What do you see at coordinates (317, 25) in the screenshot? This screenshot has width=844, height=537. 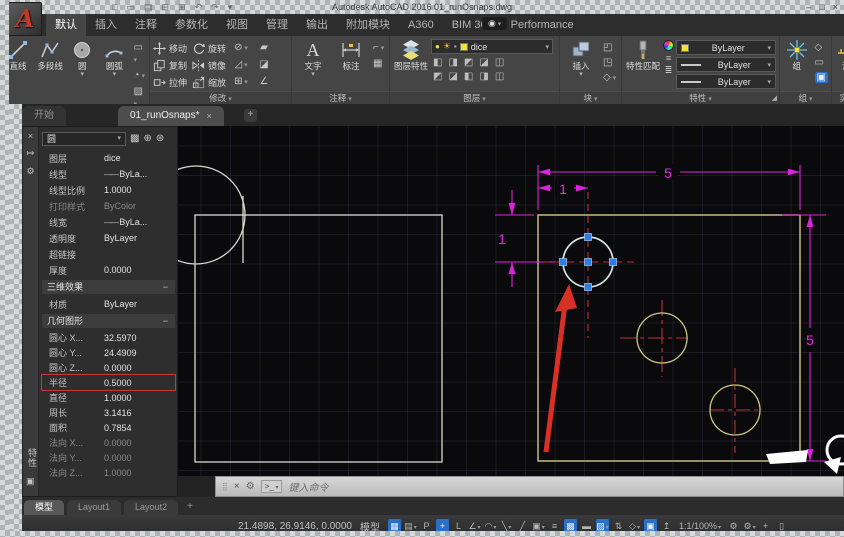 I see `ribbon-tab: 输出` at bounding box center [317, 25].